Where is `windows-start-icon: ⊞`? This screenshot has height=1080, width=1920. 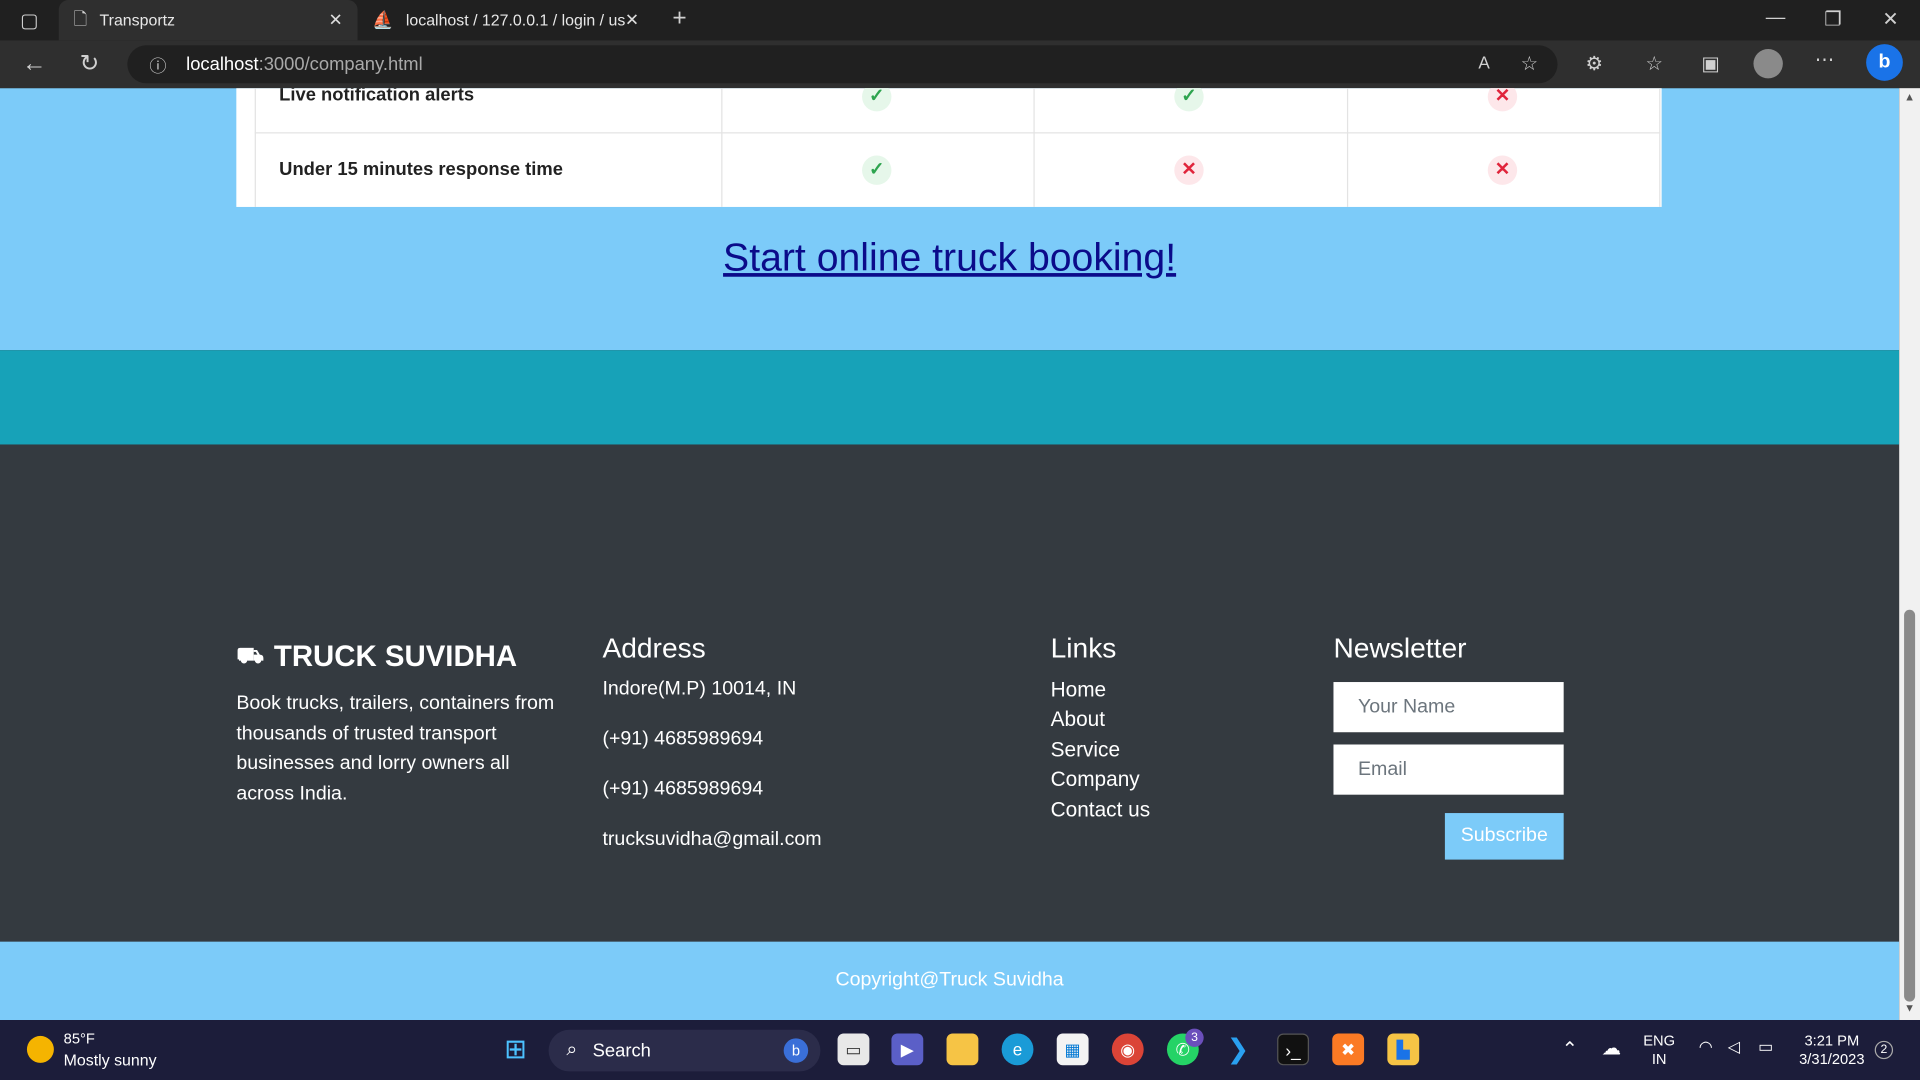
windows-start-icon: ⊞ is located at coordinates (516, 1049).